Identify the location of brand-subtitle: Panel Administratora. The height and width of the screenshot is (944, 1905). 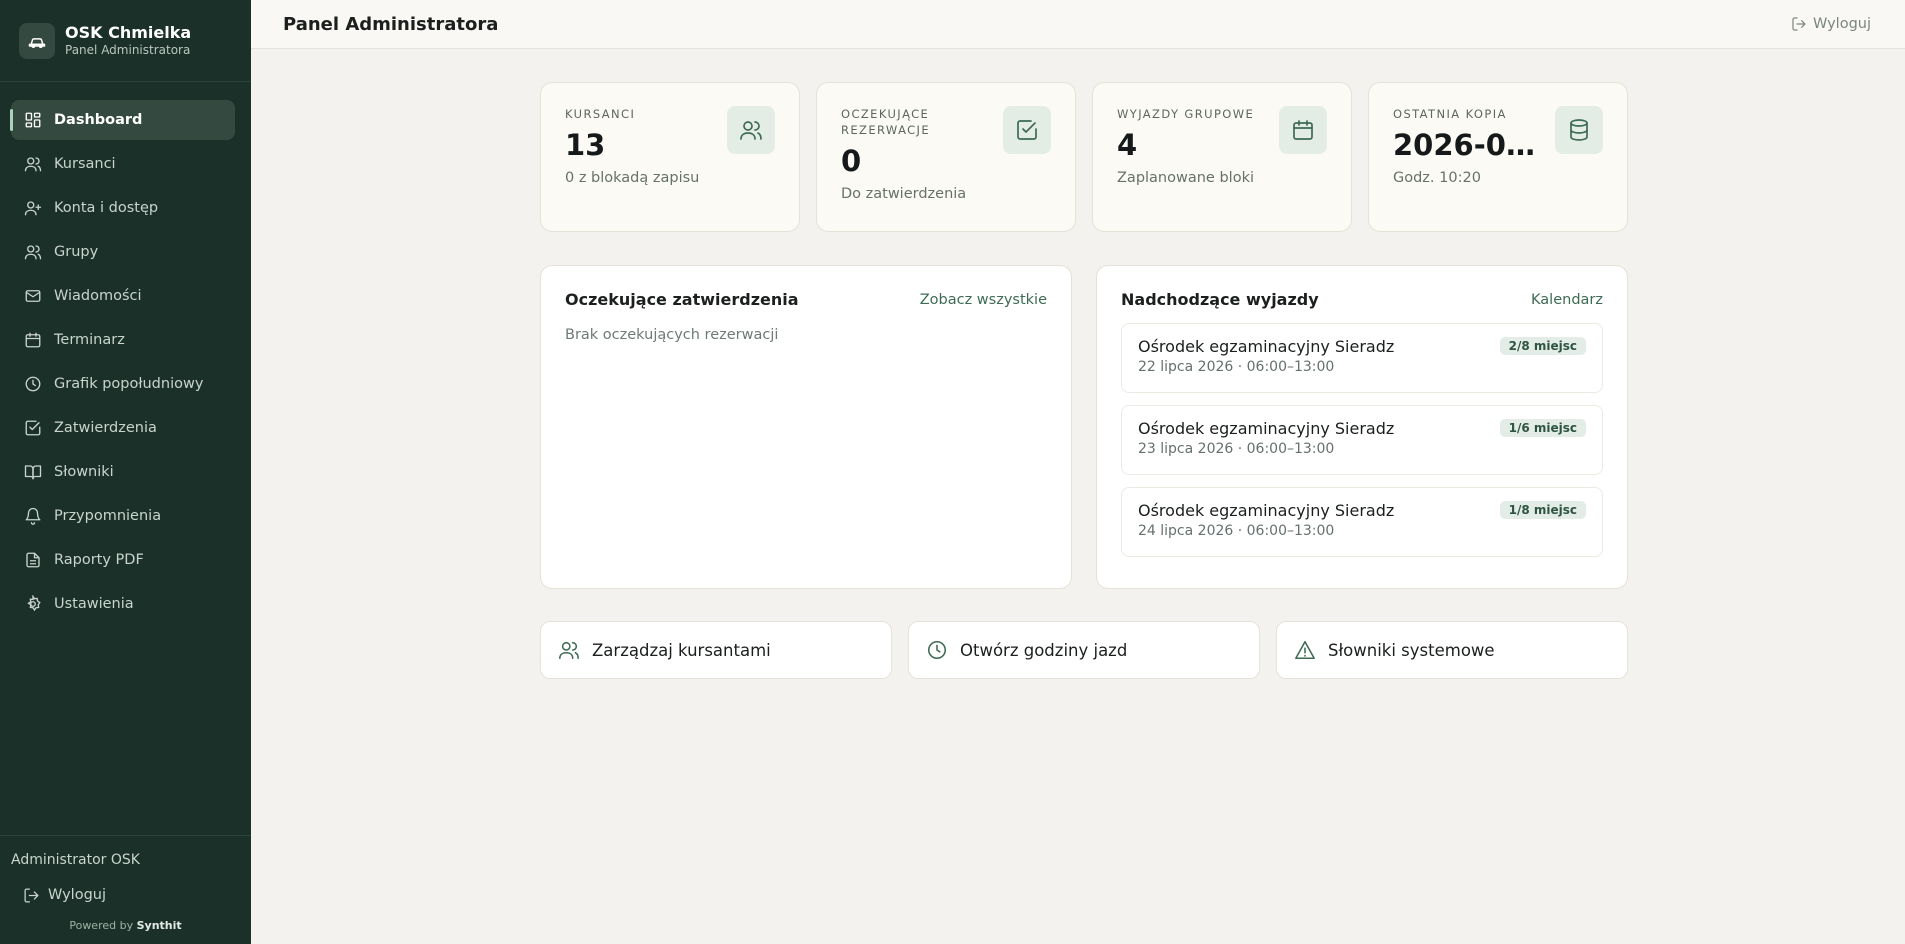
(128, 50).